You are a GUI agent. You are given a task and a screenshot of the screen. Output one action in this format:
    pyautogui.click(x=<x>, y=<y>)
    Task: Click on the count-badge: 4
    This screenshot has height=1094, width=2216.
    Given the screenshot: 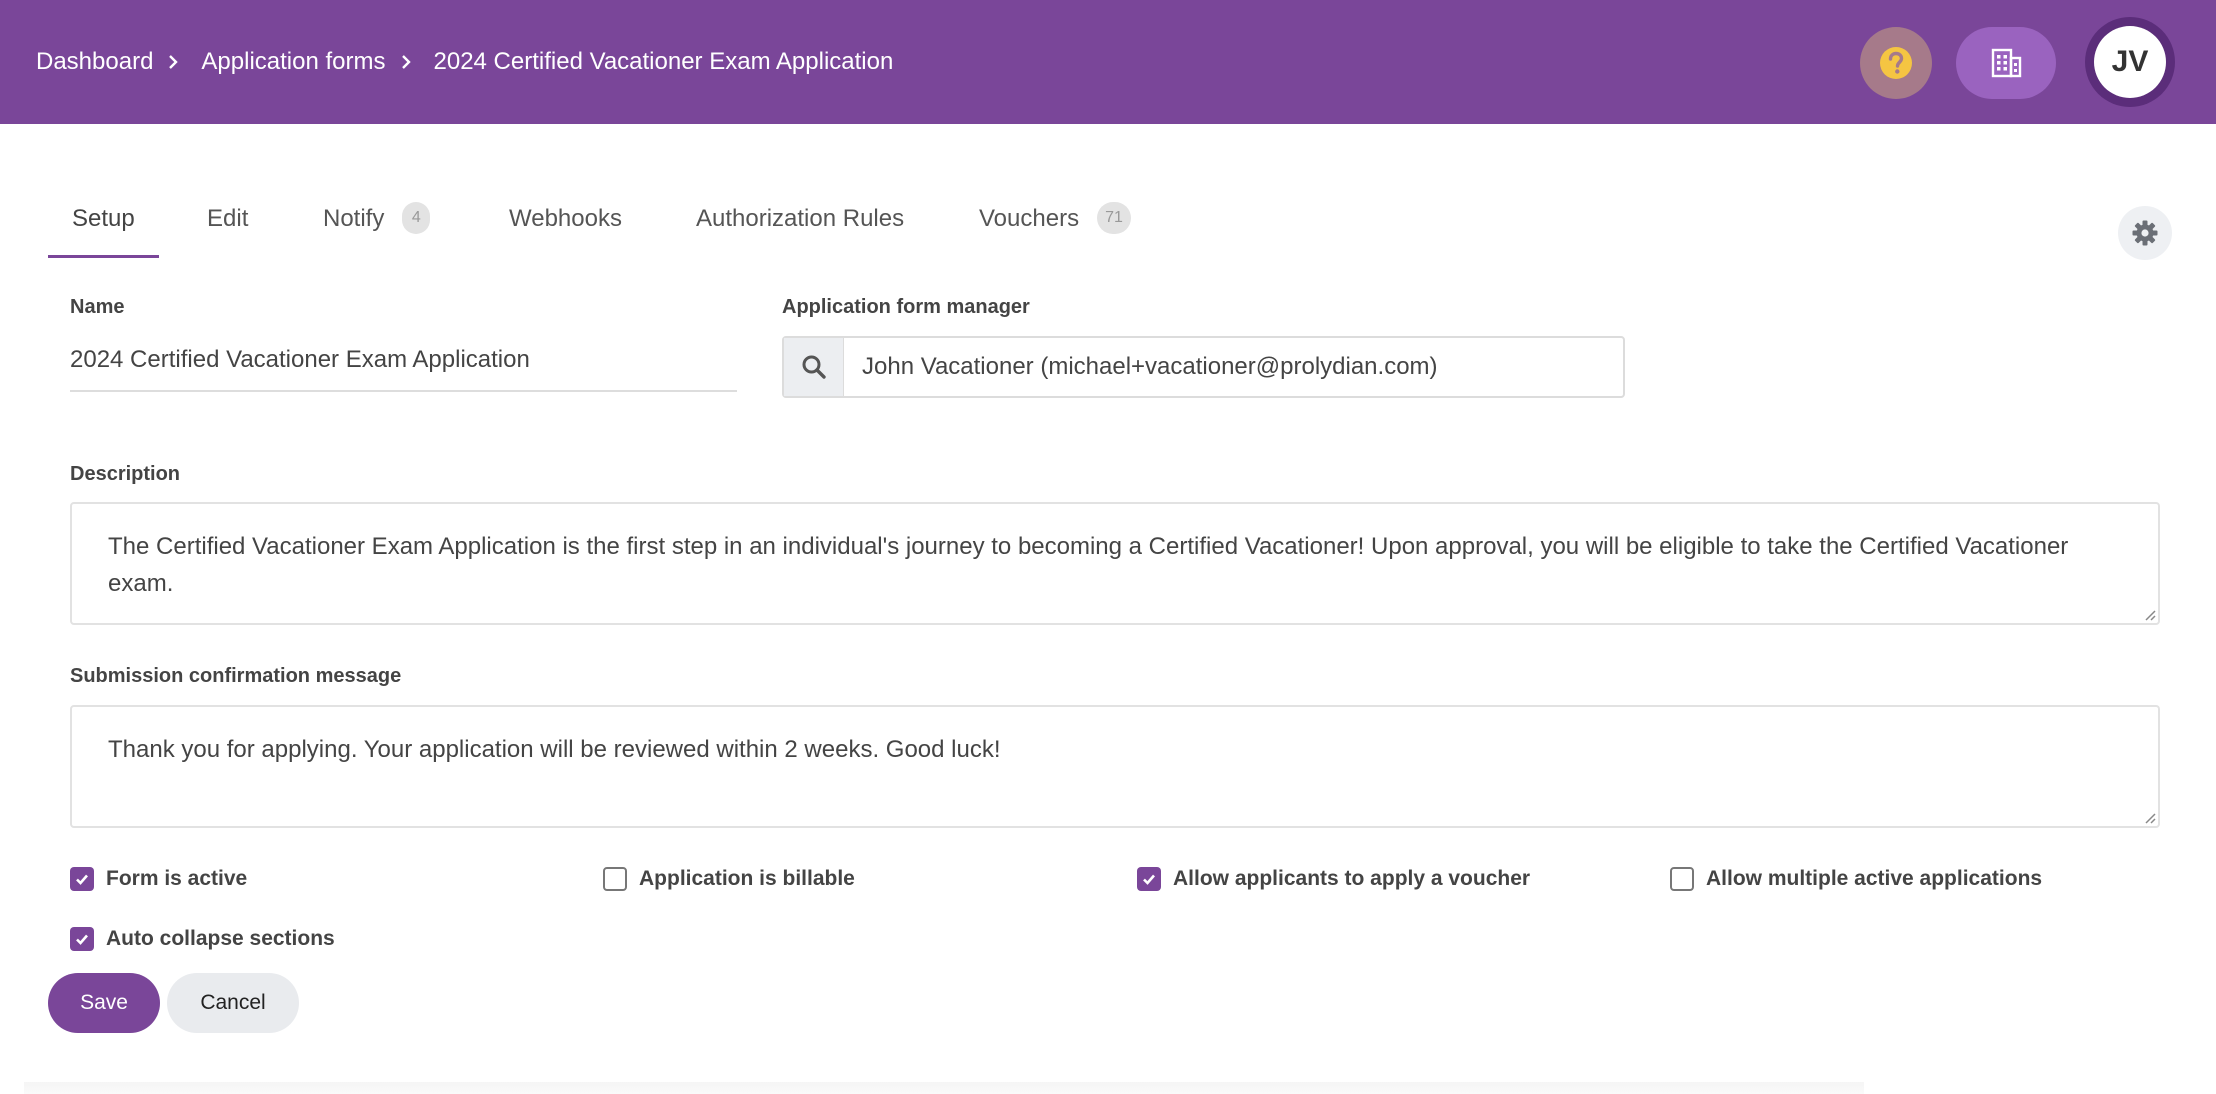 What is the action you would take?
    pyautogui.click(x=416, y=218)
    